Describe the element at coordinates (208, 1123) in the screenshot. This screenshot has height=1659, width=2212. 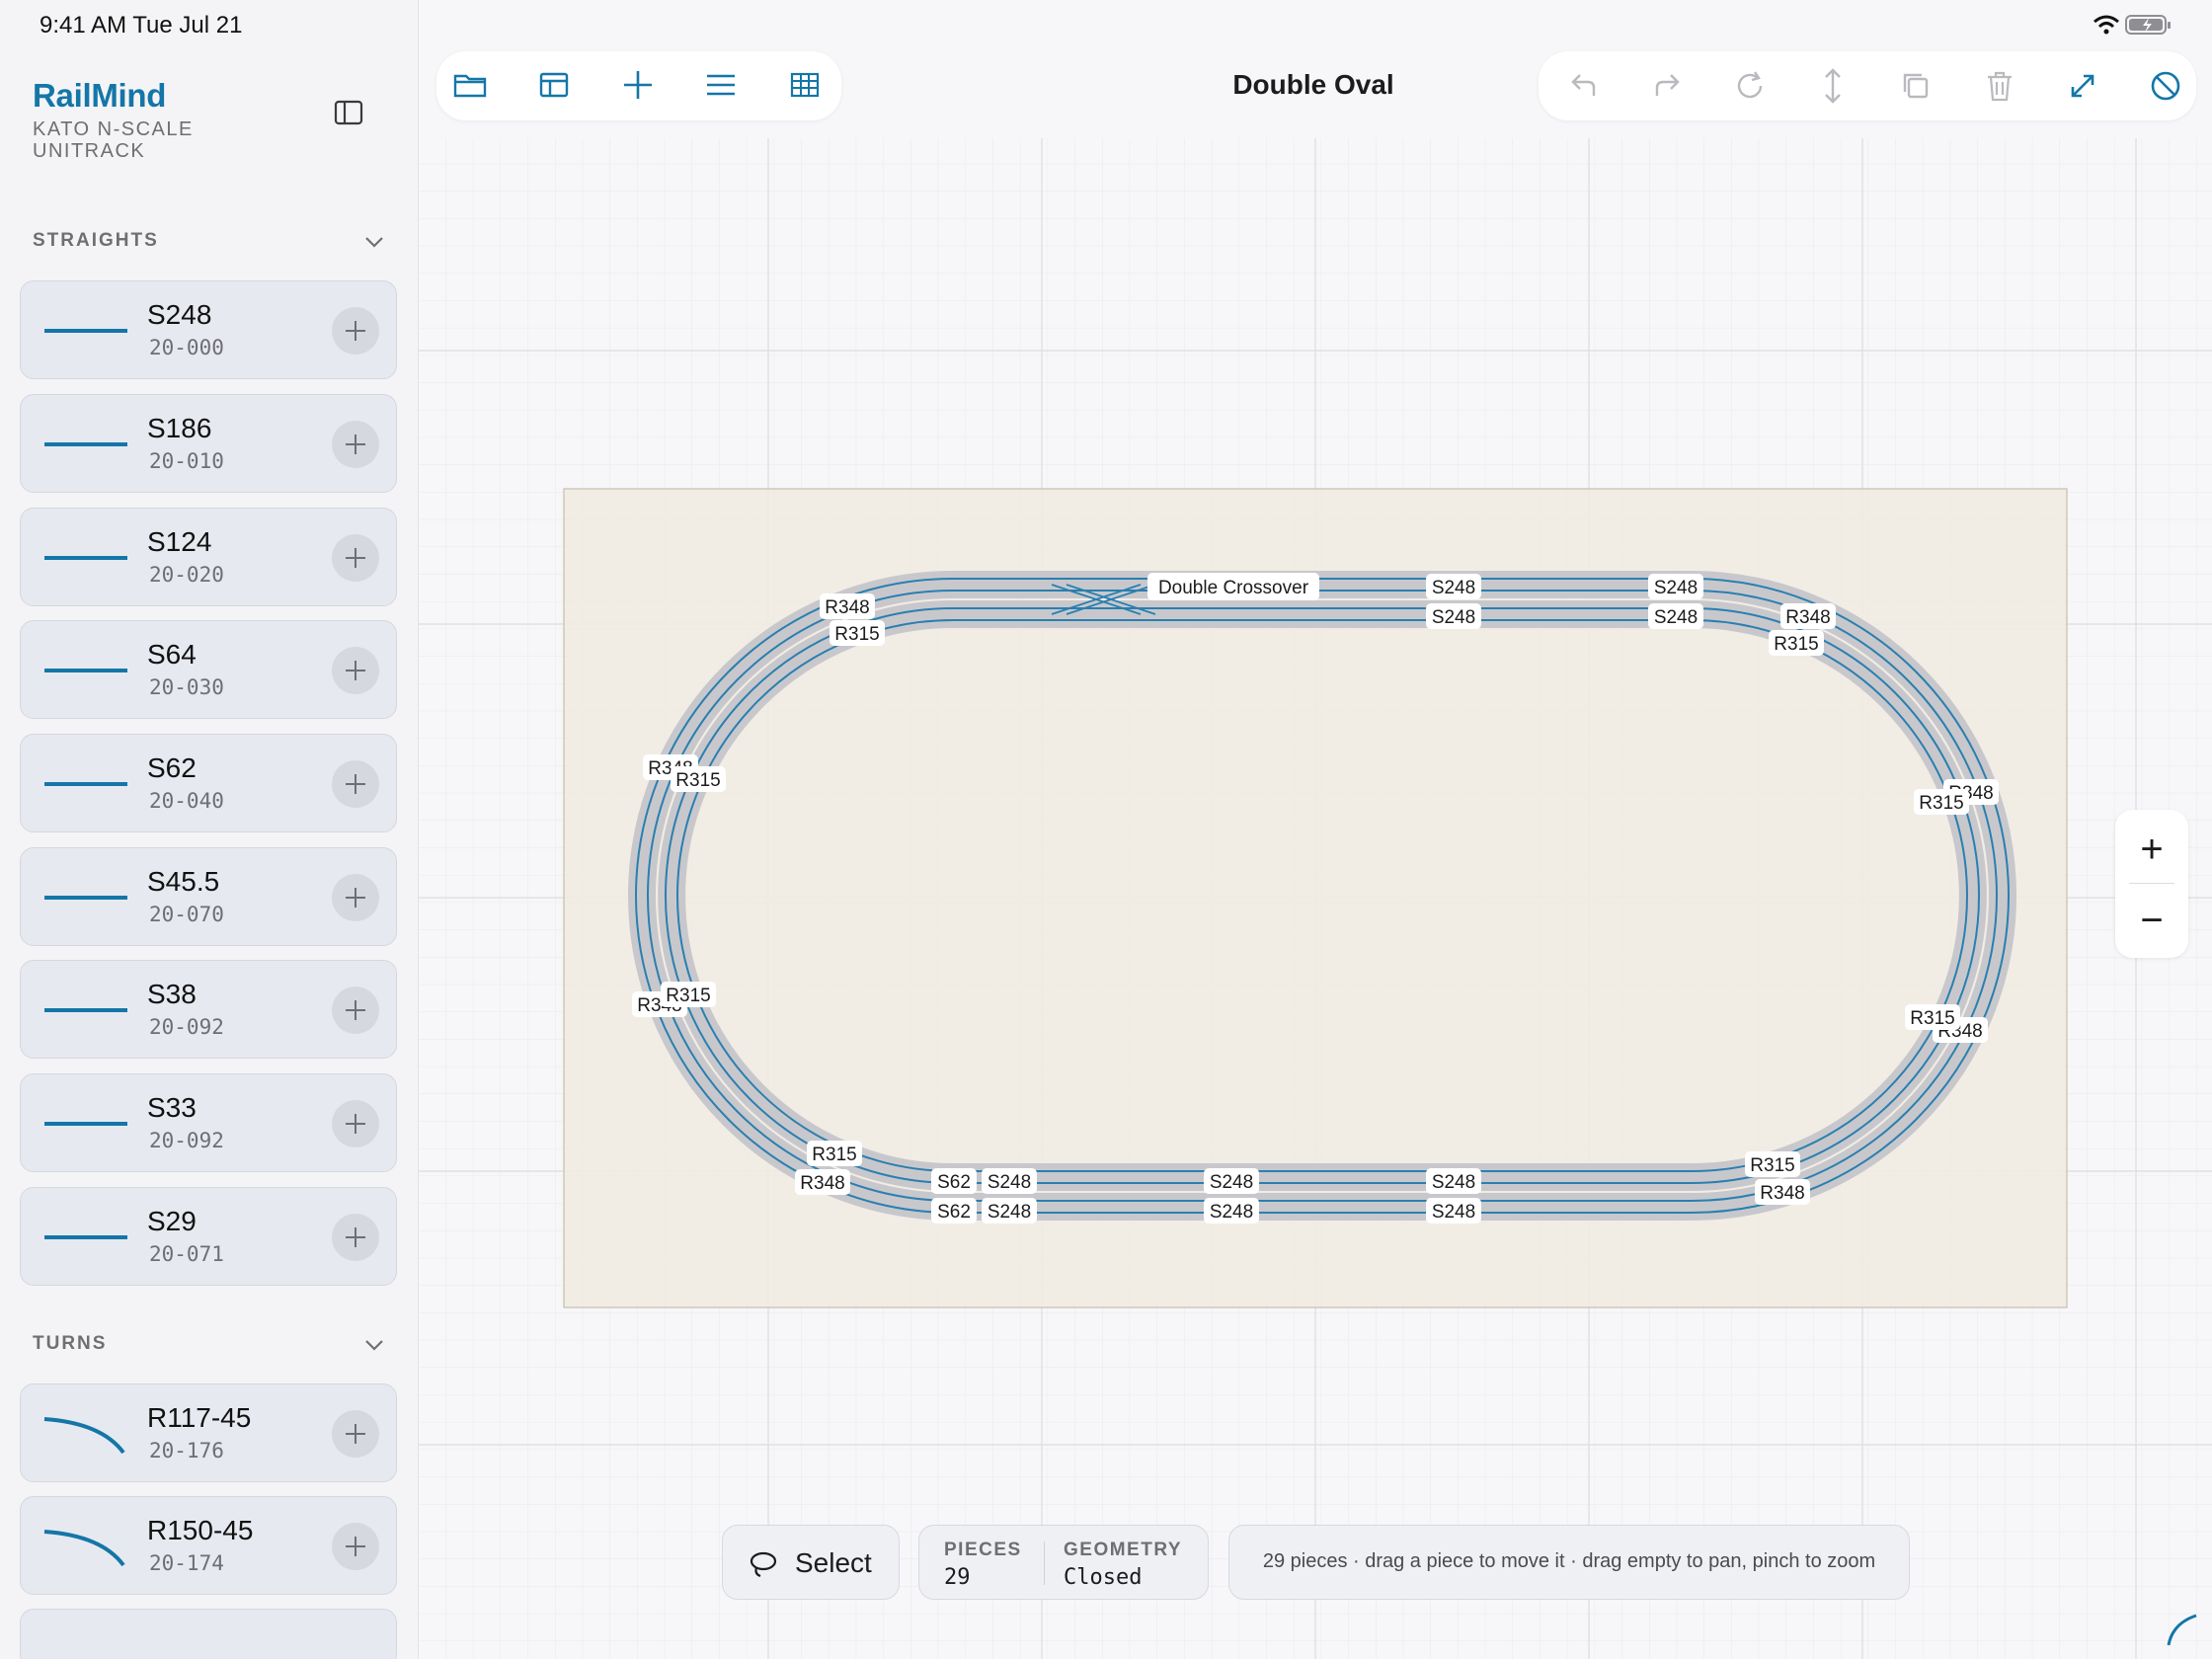
I see `track-card-s33: S33 20-092` at that location.